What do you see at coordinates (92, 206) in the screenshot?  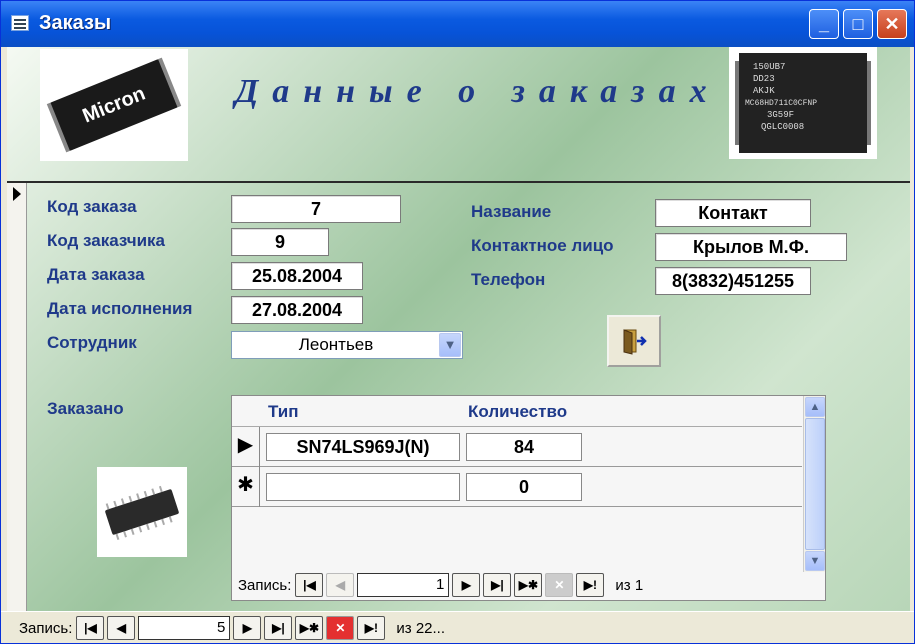 I see `order-code-label: Код заказа` at bounding box center [92, 206].